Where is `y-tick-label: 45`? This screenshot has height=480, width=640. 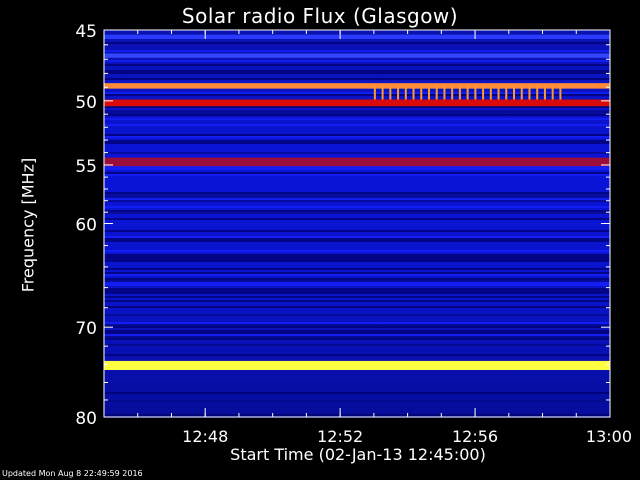
y-tick-label: 45 is located at coordinates (86, 32).